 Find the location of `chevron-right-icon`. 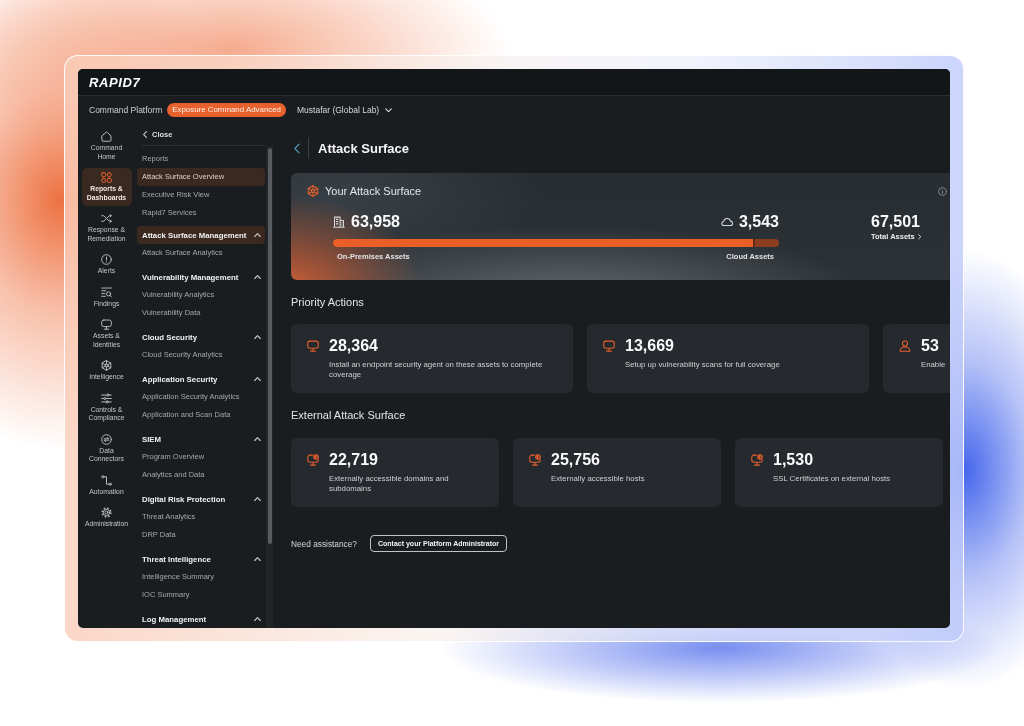

chevron-right-icon is located at coordinates (919, 237).